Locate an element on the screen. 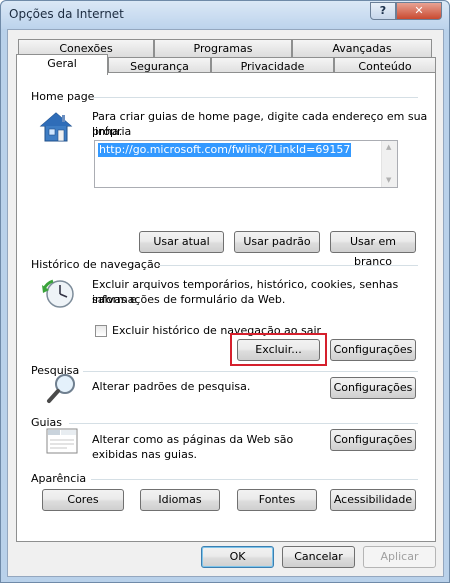 This screenshot has width=450, height=583. magnifier-icon is located at coordinates (62, 388).